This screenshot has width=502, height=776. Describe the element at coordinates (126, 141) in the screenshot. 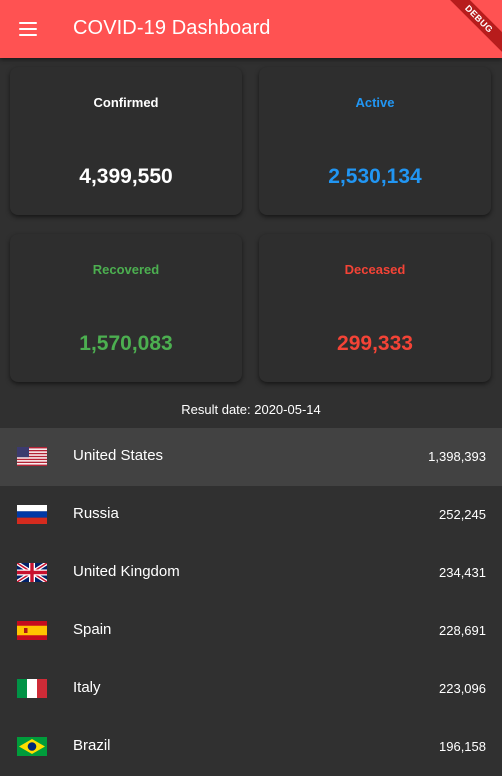

I see `confirmed-card: Confirmed 4,399,550` at that location.